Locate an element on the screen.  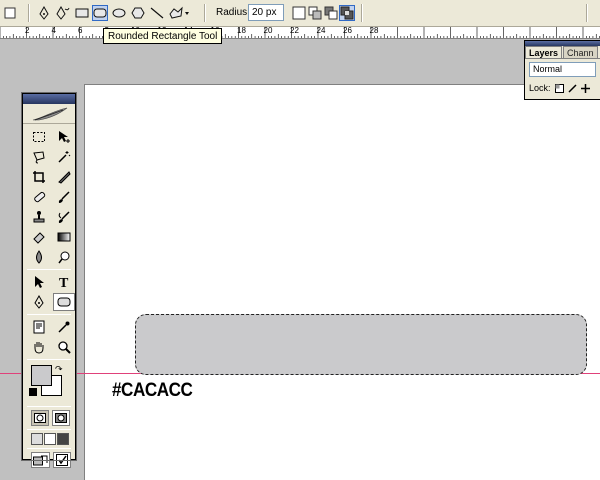
healing-brush-icon is located at coordinates (39, 197).